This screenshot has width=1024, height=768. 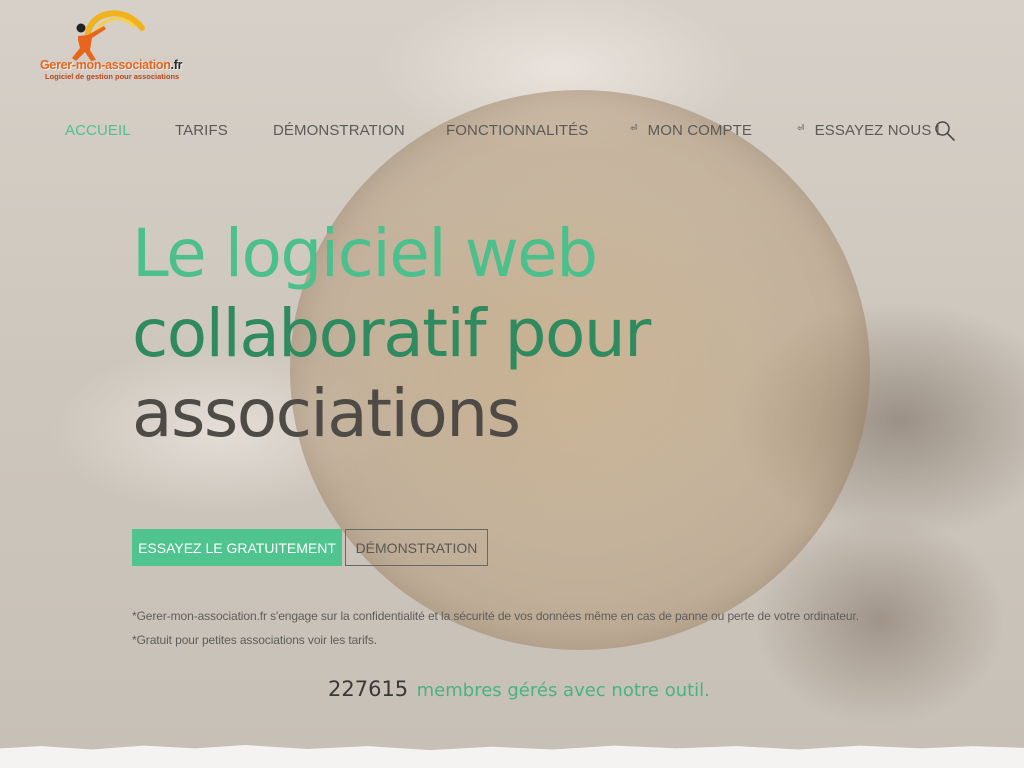 What do you see at coordinates (699, 130) in the screenshot?
I see `nav-item-mon-compte-label: MON COMPTE` at bounding box center [699, 130].